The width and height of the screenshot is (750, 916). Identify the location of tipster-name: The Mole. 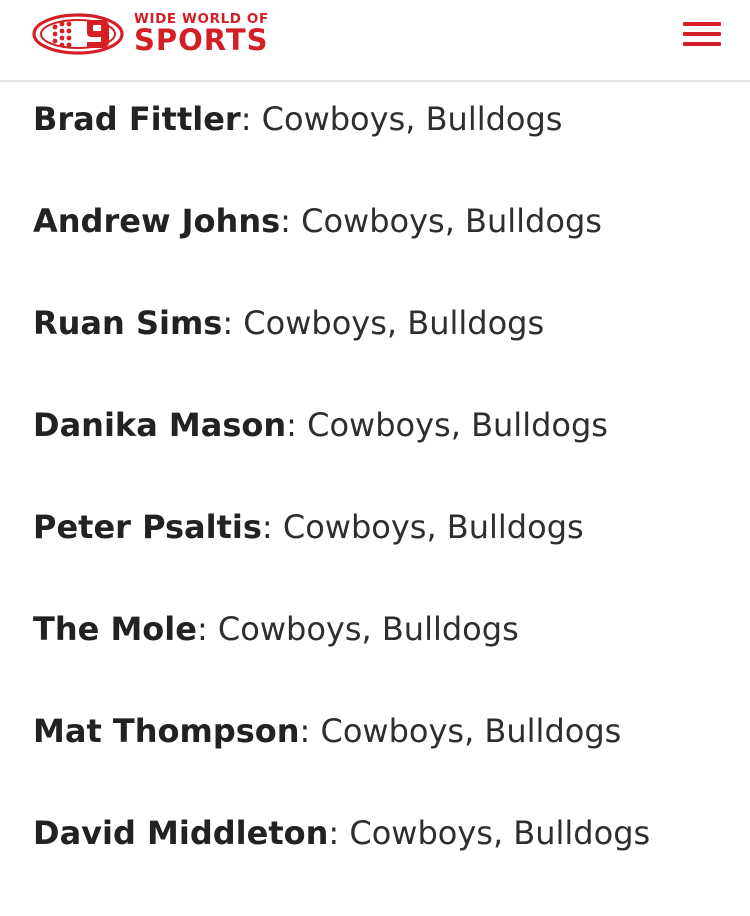
(115, 629).